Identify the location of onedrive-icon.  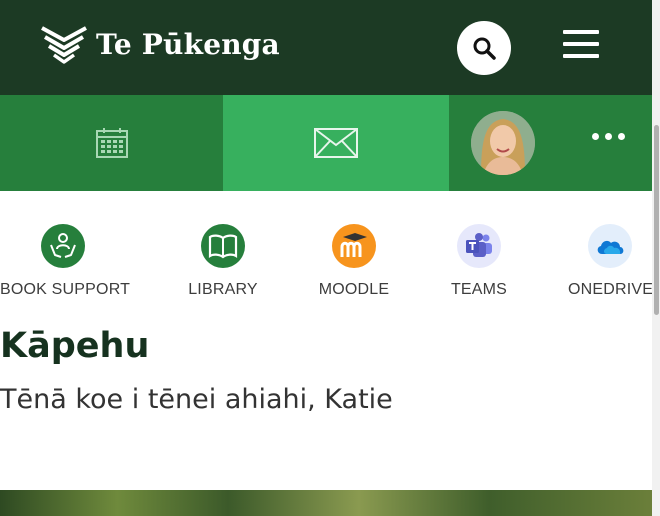
(610, 246).